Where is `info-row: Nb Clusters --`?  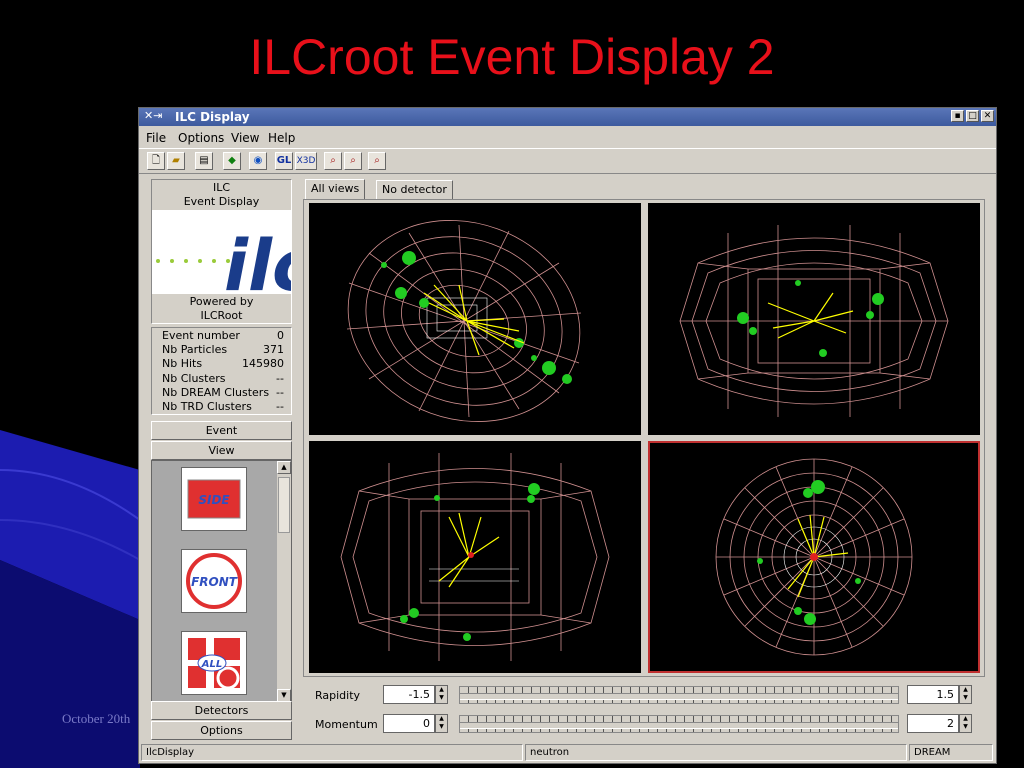
info-row: Nb Clusters -- is located at coordinates (223, 379).